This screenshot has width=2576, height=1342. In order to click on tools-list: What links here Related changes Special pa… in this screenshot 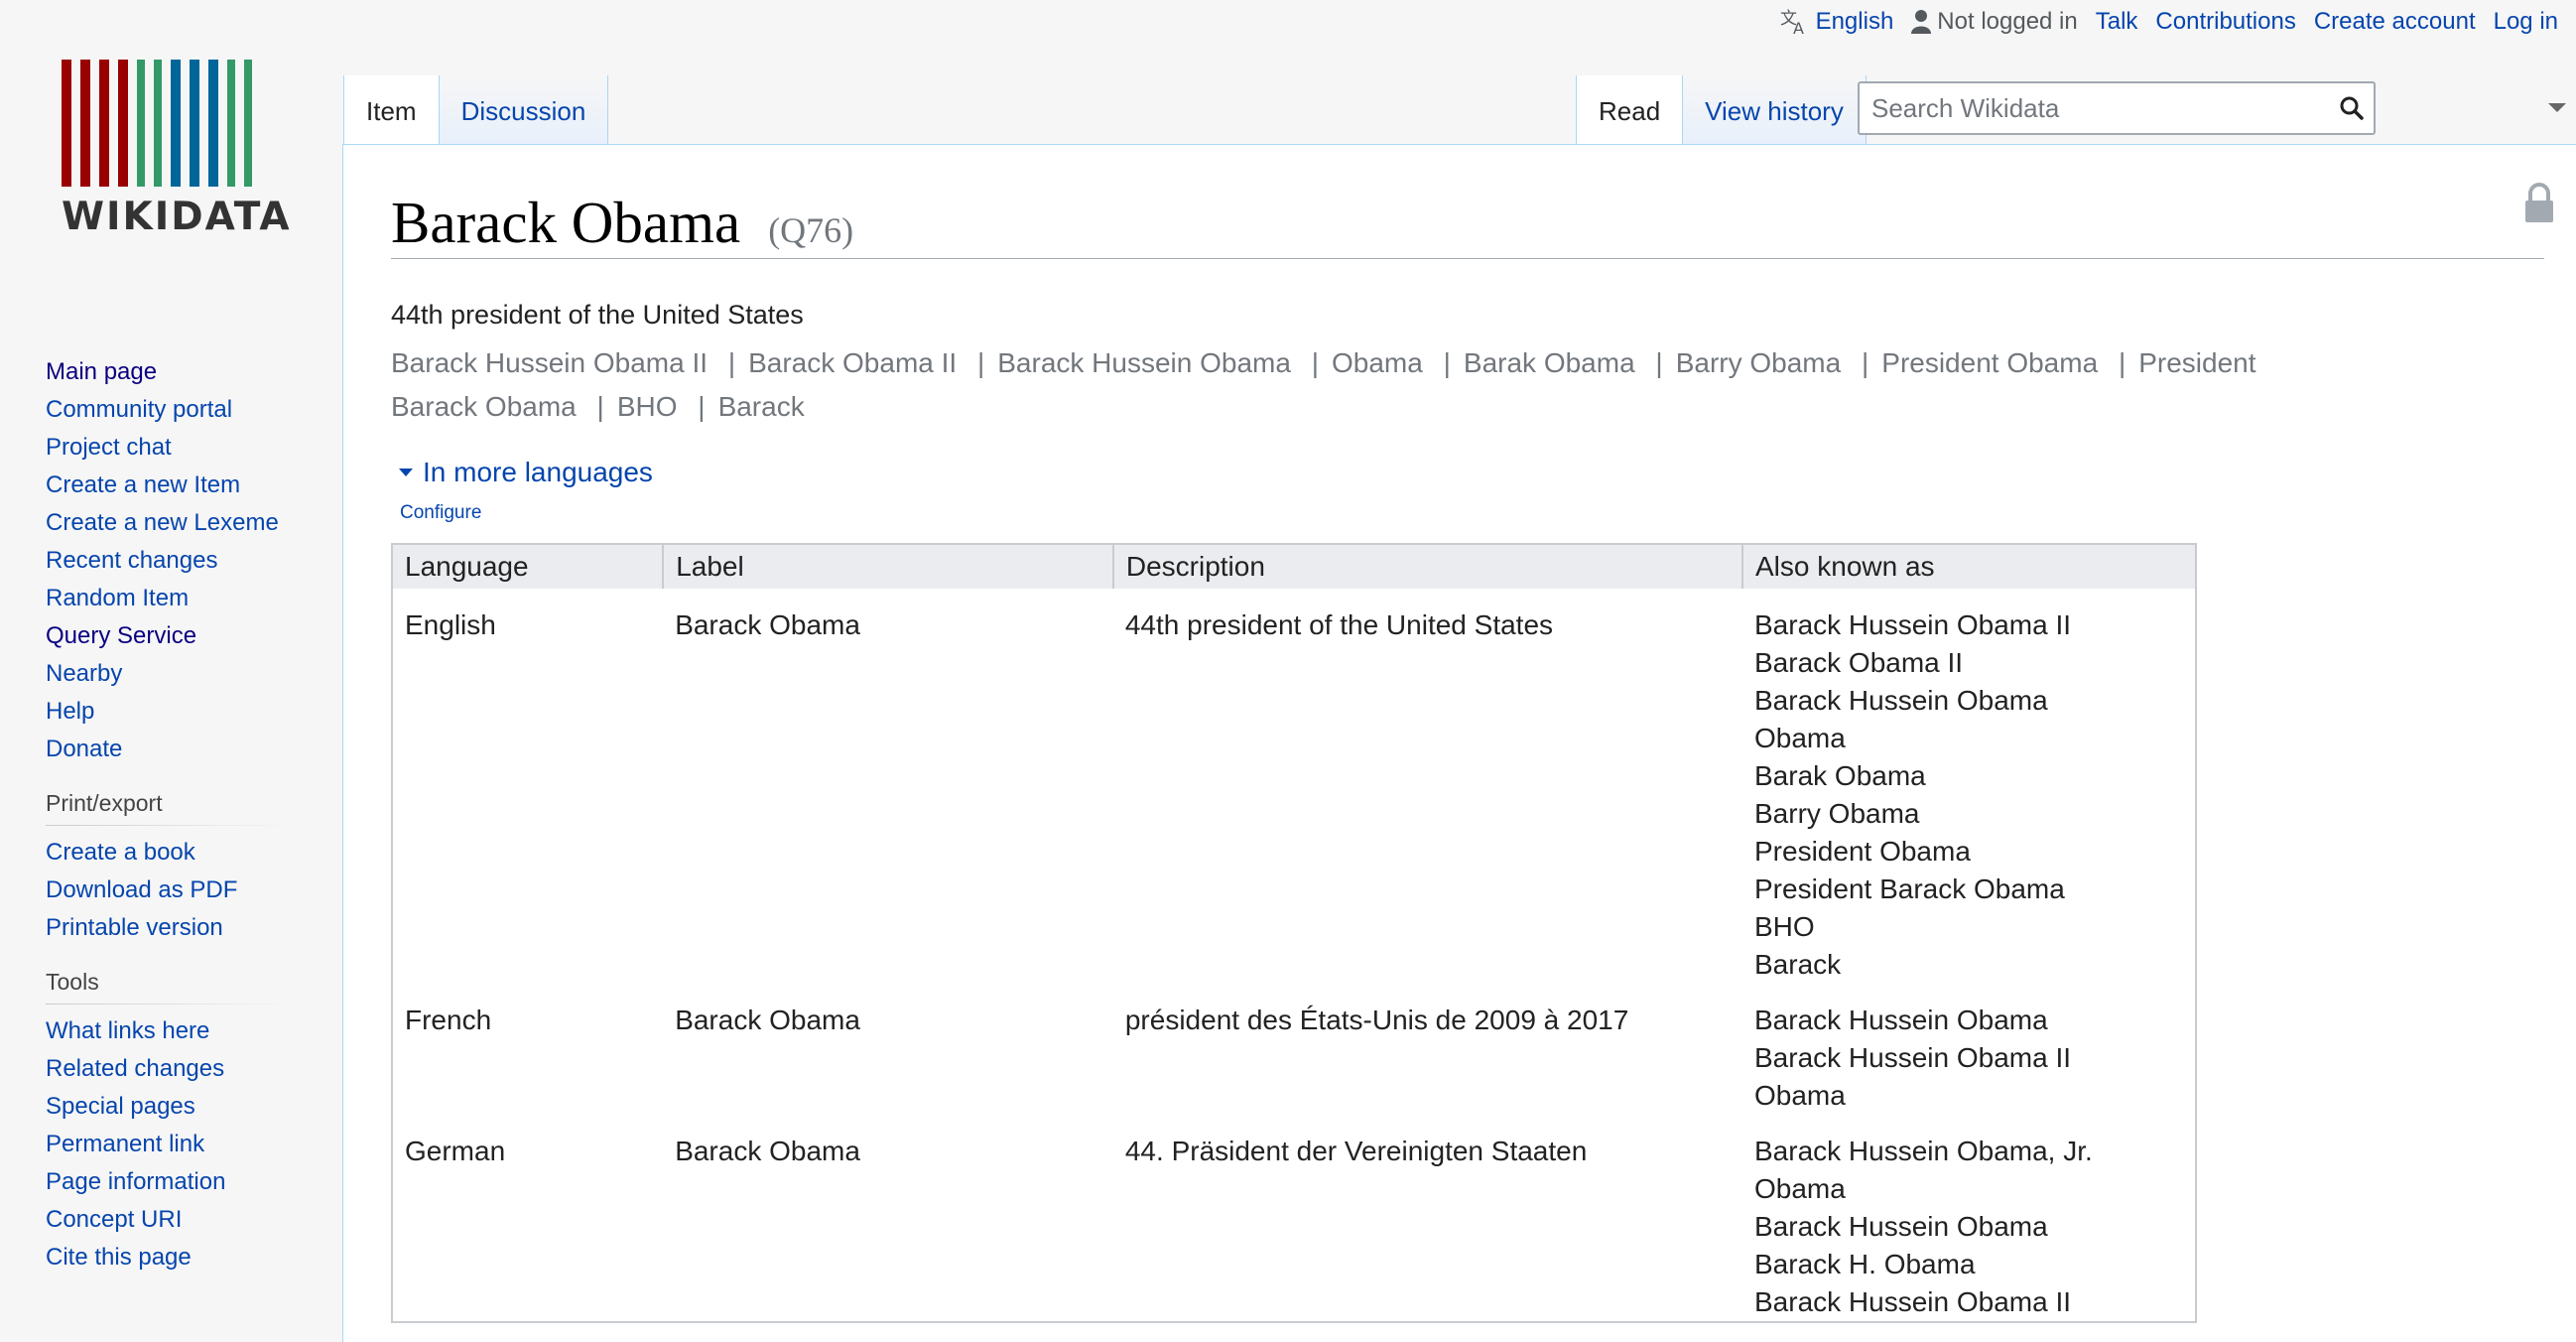, I will do `click(175, 1144)`.